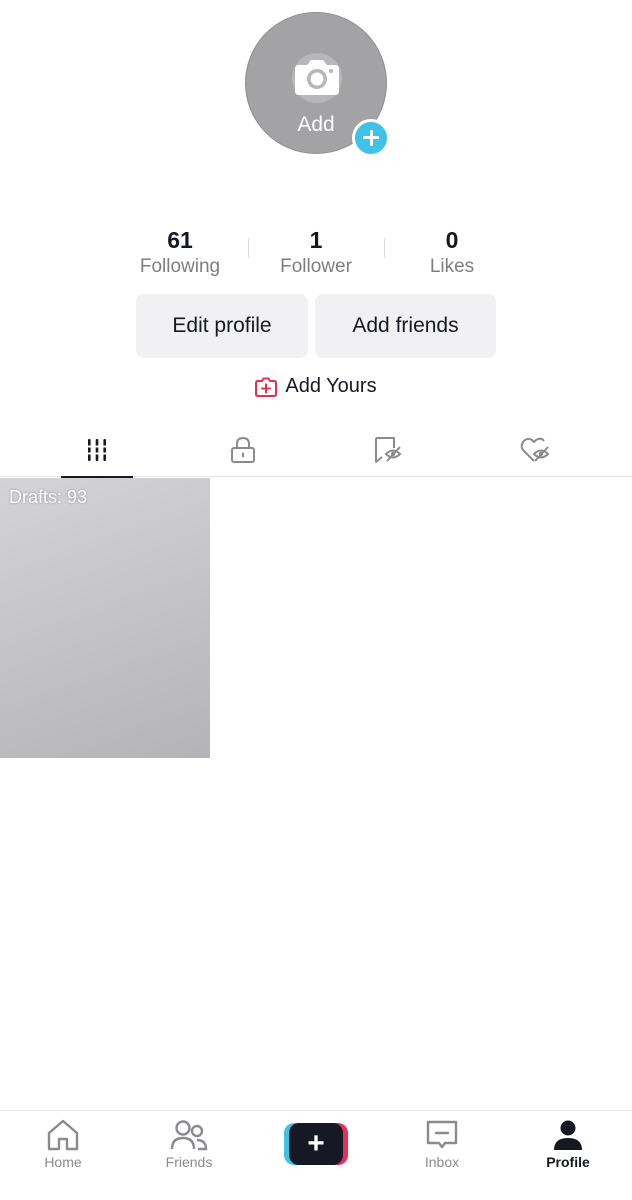  I want to click on tab-favorites, so click(389, 450).